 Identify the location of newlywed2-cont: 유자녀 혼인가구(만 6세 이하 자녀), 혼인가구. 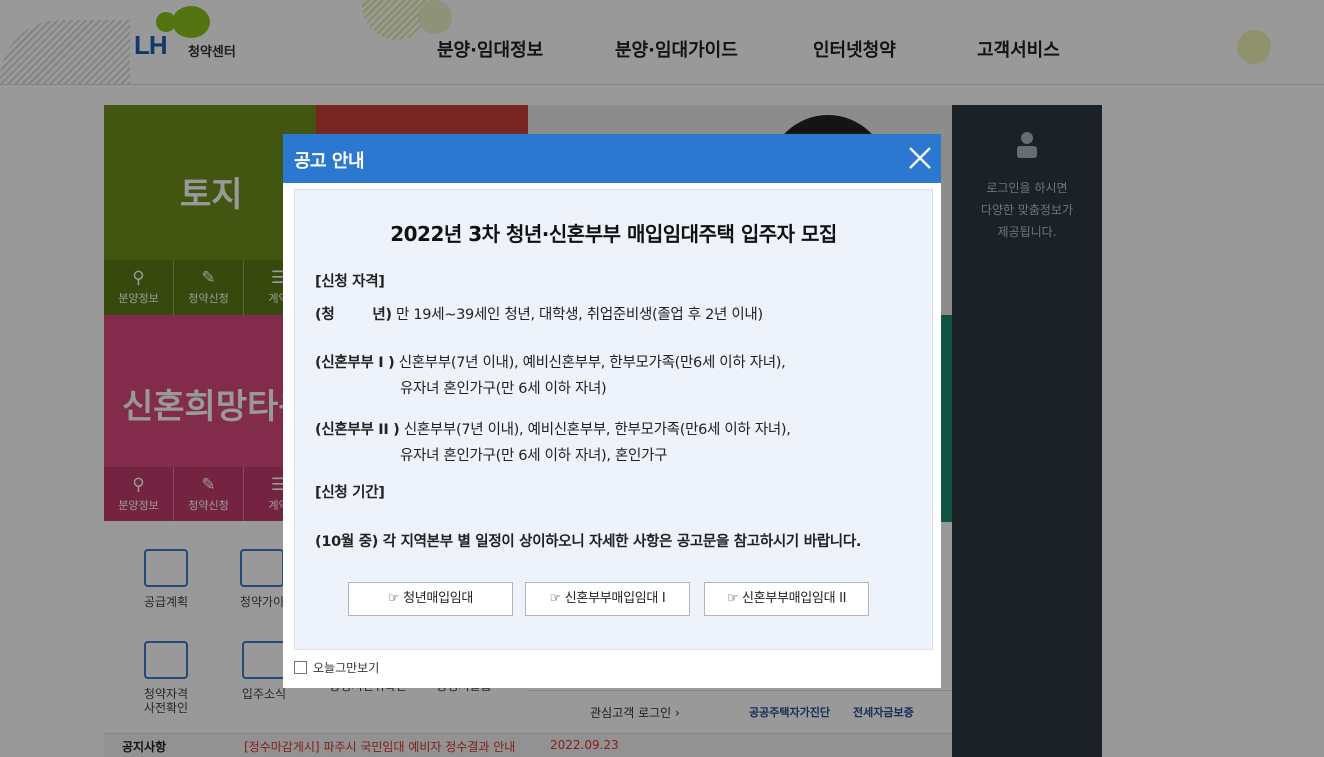
(534, 456).